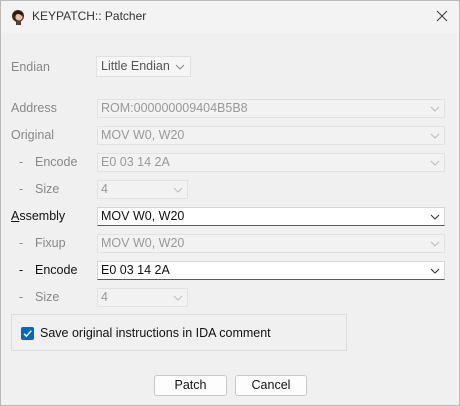 Image resolution: width=460 pixels, height=406 pixels. Describe the element at coordinates (34, 108) in the screenshot. I see `address-label: Address` at that location.